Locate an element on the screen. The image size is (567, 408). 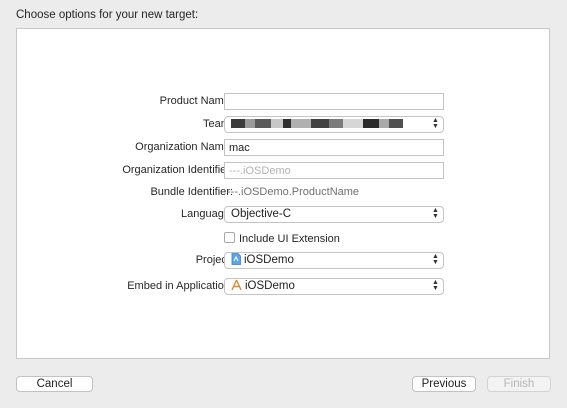
language-popup: Objective-C ▲ ▼ is located at coordinates (334, 214).